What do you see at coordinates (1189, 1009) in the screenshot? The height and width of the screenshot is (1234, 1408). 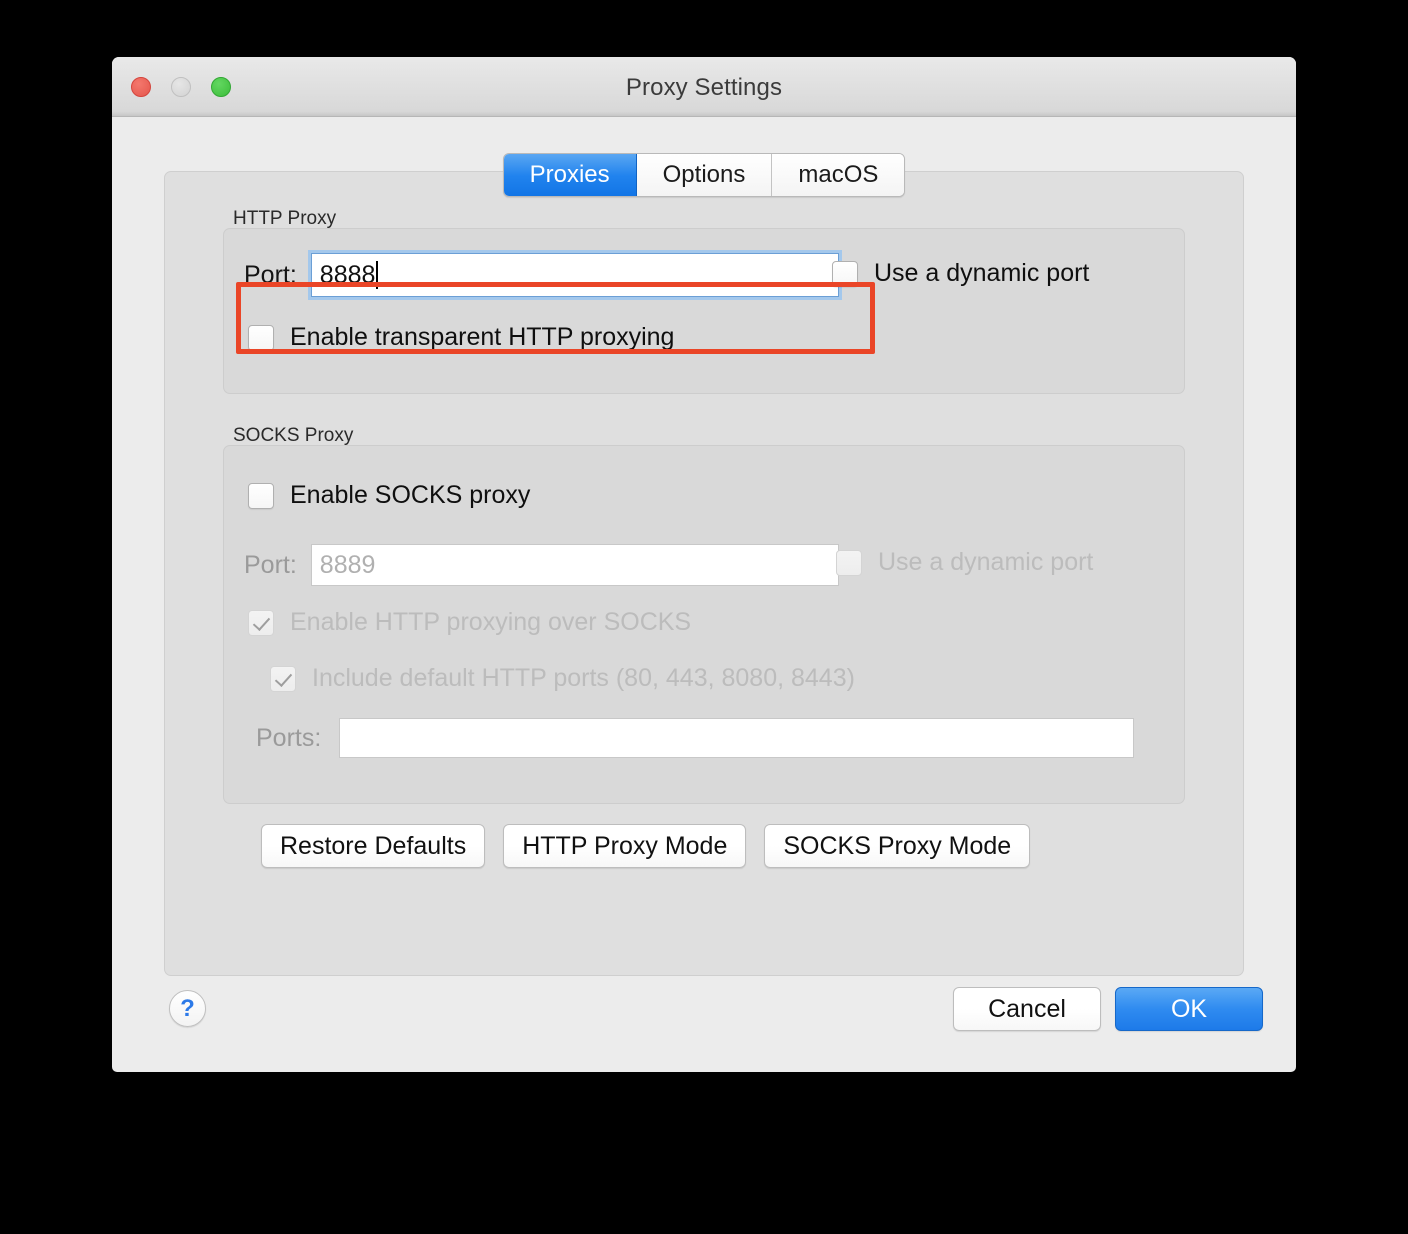 I see `ok-button: OK` at bounding box center [1189, 1009].